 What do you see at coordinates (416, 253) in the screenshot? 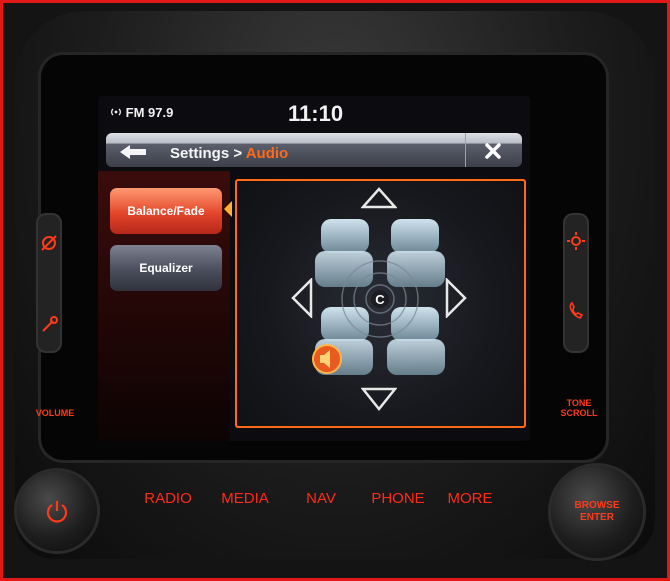
I see `seat-front-right` at bounding box center [416, 253].